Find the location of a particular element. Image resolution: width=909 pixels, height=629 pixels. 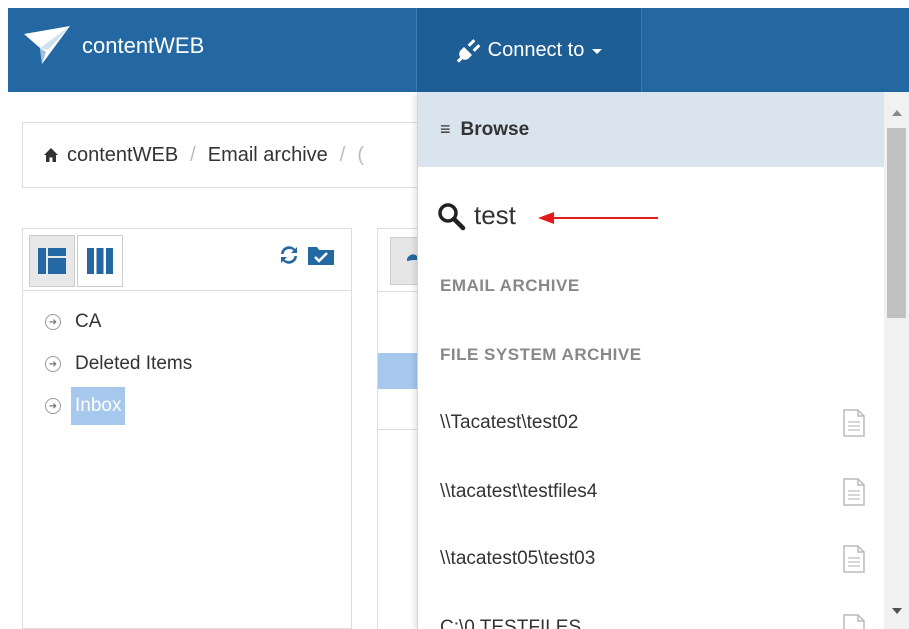

tree-item-label: CA is located at coordinates (88, 321).